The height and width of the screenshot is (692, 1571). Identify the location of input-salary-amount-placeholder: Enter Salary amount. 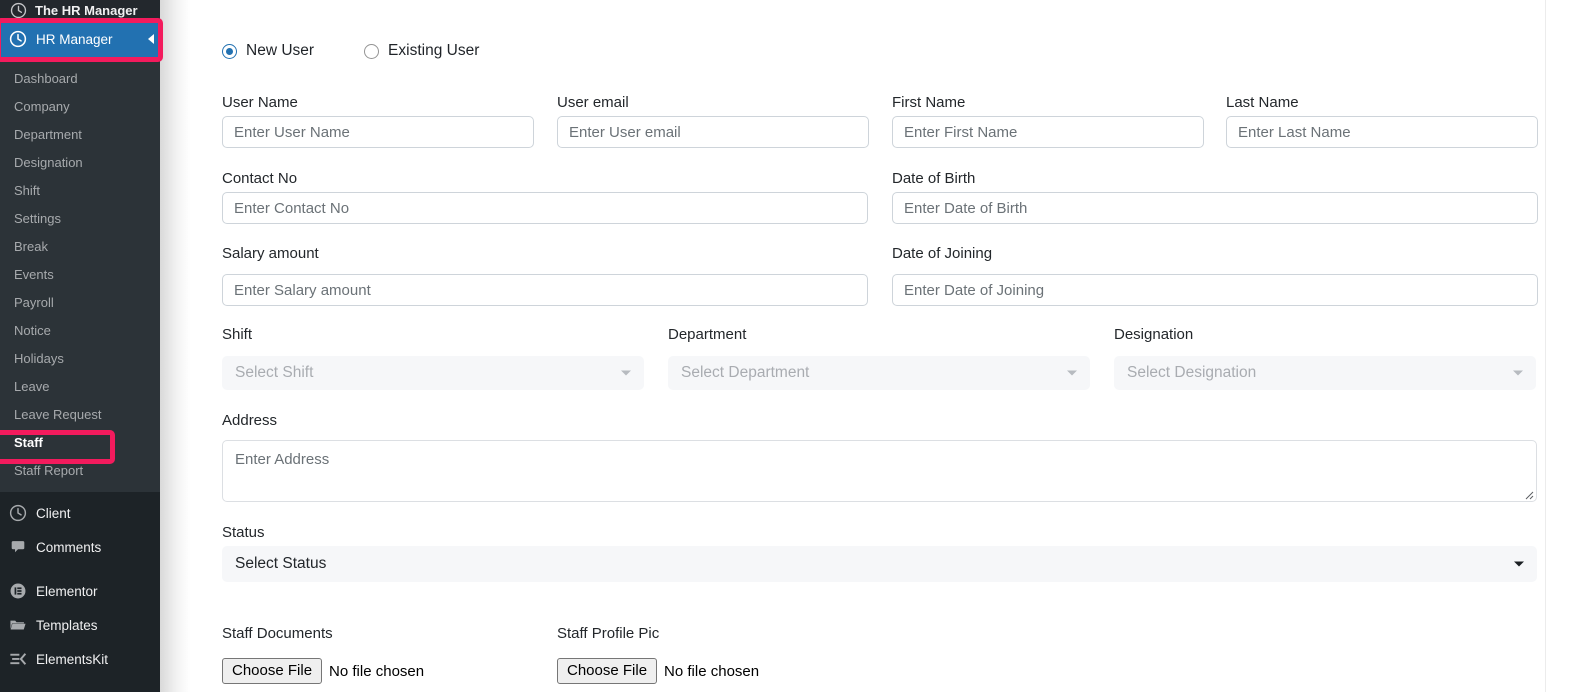
(302, 290).